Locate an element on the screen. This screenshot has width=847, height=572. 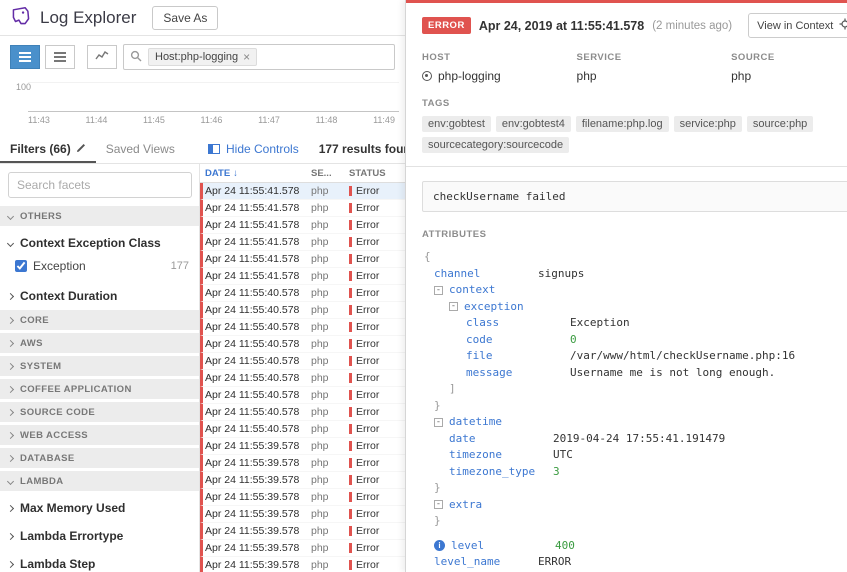
save-as-button: Save As is located at coordinates (185, 17).